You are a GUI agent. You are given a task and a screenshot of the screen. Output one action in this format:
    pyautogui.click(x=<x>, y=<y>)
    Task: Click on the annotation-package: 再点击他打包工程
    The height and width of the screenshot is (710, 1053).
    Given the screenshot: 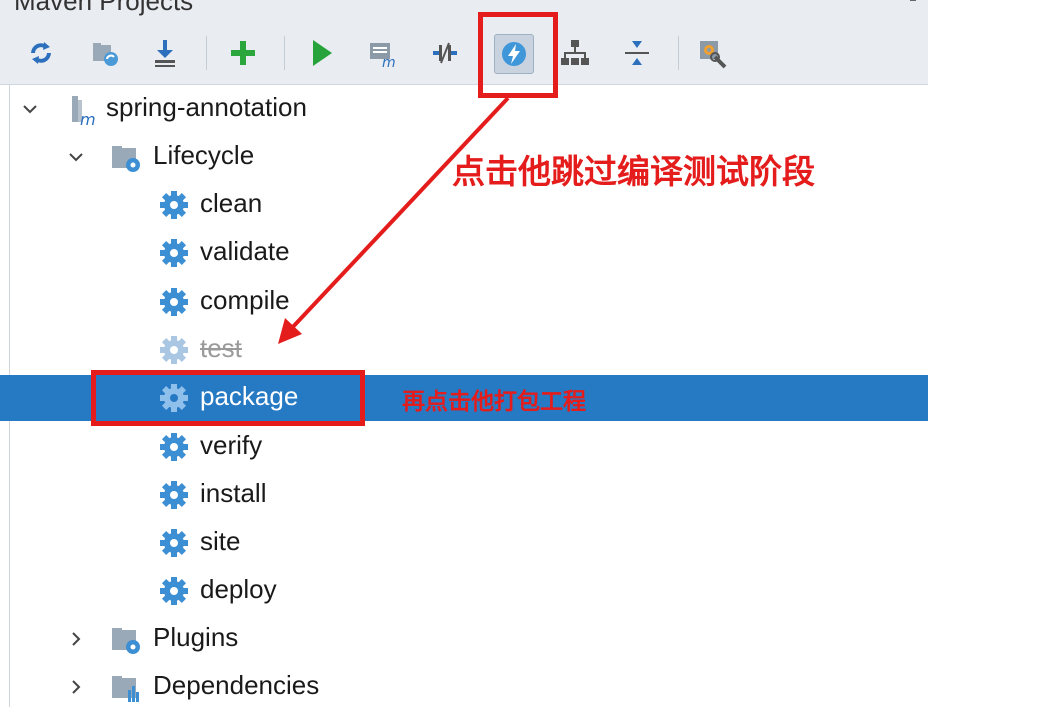 What is the action you would take?
    pyautogui.click(x=494, y=402)
    